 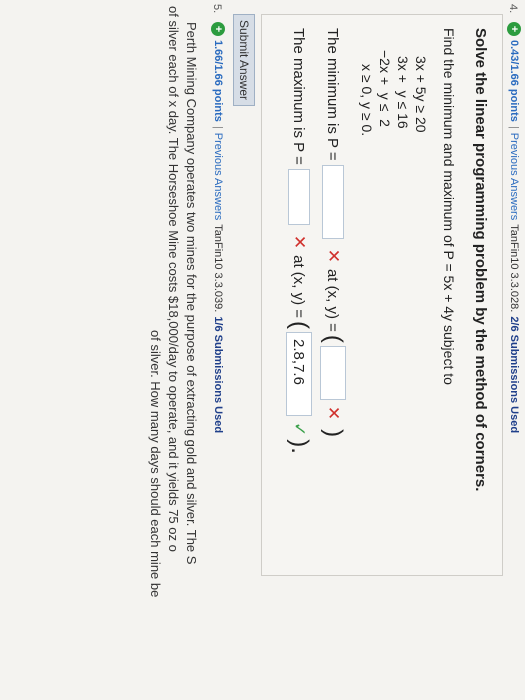 I want to click on maximum-label: The maximum is P =, so click(x=299, y=96).